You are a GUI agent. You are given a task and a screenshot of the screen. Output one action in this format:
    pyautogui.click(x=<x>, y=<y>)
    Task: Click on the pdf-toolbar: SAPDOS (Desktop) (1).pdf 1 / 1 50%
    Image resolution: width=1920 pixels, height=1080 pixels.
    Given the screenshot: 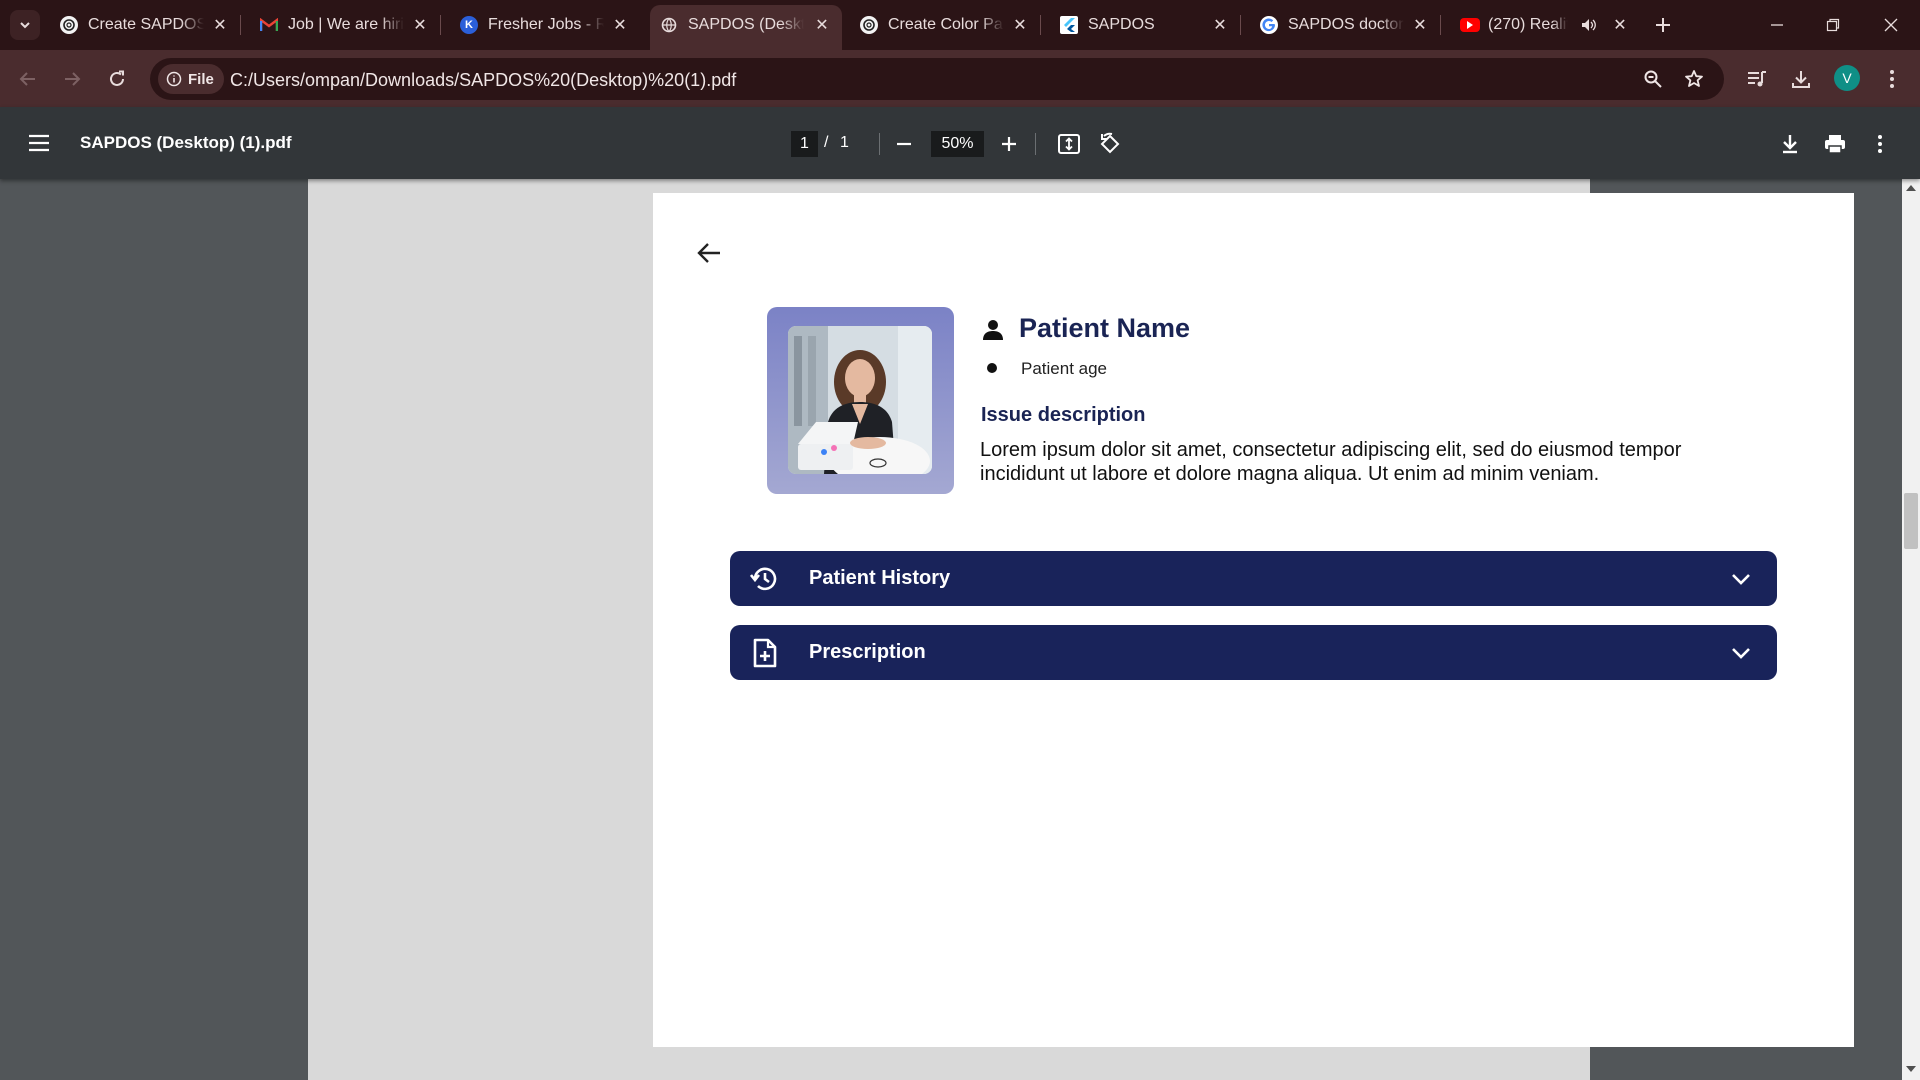 What is the action you would take?
    pyautogui.click(x=960, y=143)
    